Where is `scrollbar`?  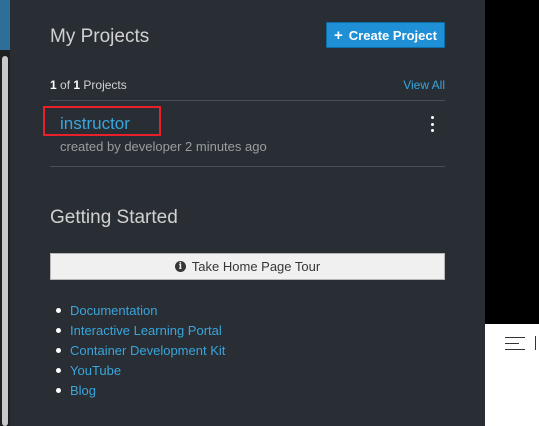 scrollbar is located at coordinates (5, 241).